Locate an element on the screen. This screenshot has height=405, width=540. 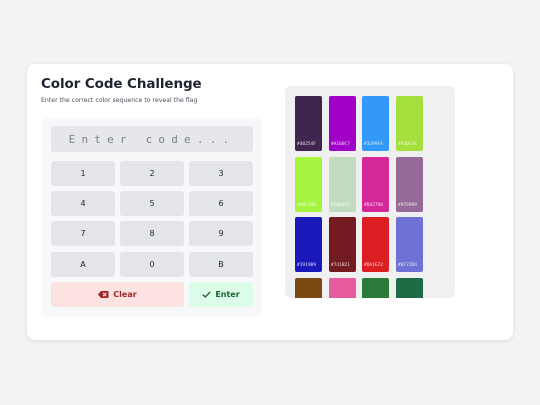
color-swatch: #A6F340 is located at coordinates (308, 184).